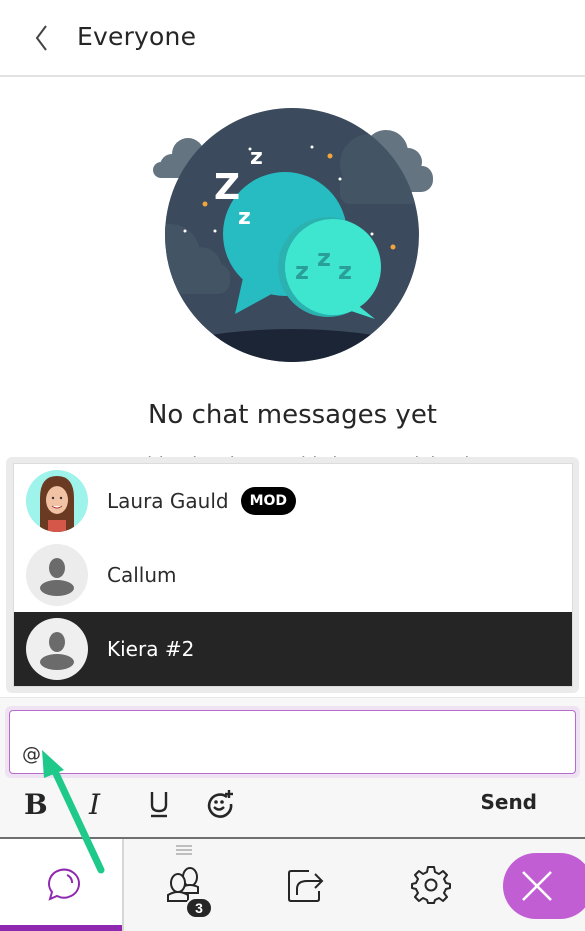 This screenshot has width=585, height=931. Describe the element at coordinates (268, 501) in the screenshot. I see `moderator-badge: MOD` at that location.